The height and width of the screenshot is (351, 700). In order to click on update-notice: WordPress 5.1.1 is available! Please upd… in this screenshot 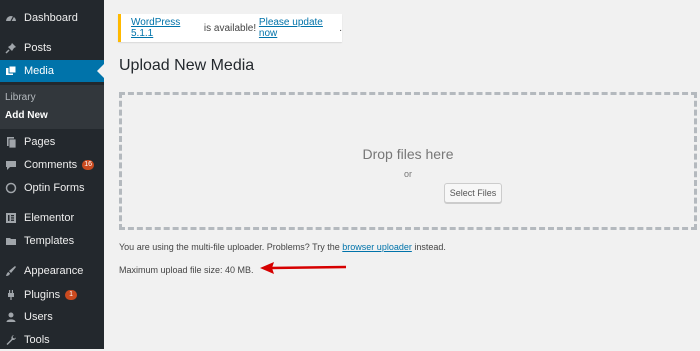, I will do `click(230, 28)`.